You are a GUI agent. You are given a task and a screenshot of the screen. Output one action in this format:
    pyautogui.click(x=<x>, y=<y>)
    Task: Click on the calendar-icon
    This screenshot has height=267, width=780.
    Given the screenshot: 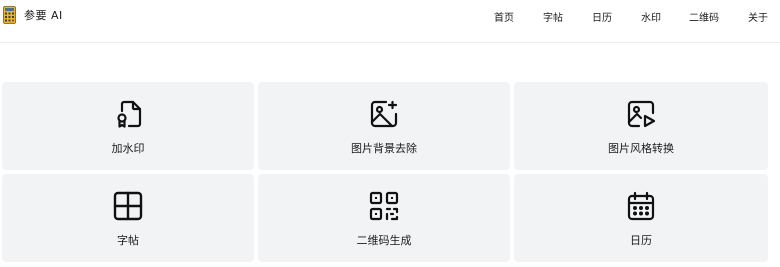 What is the action you would take?
    pyautogui.click(x=641, y=206)
    